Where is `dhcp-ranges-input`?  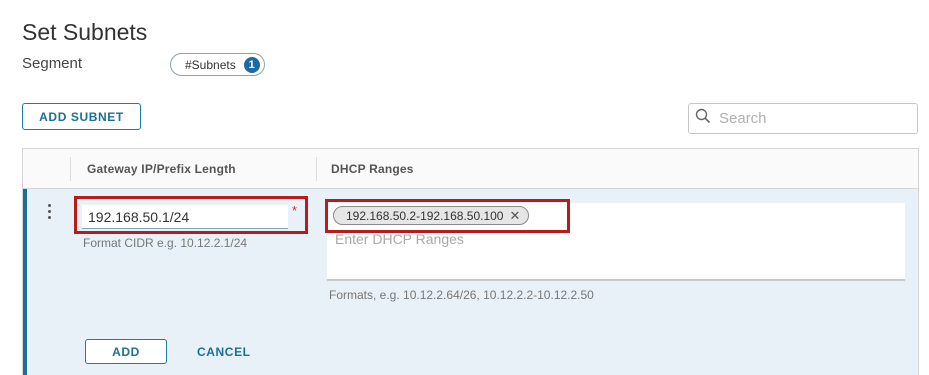
dhcp-ranges-input is located at coordinates (535, 239).